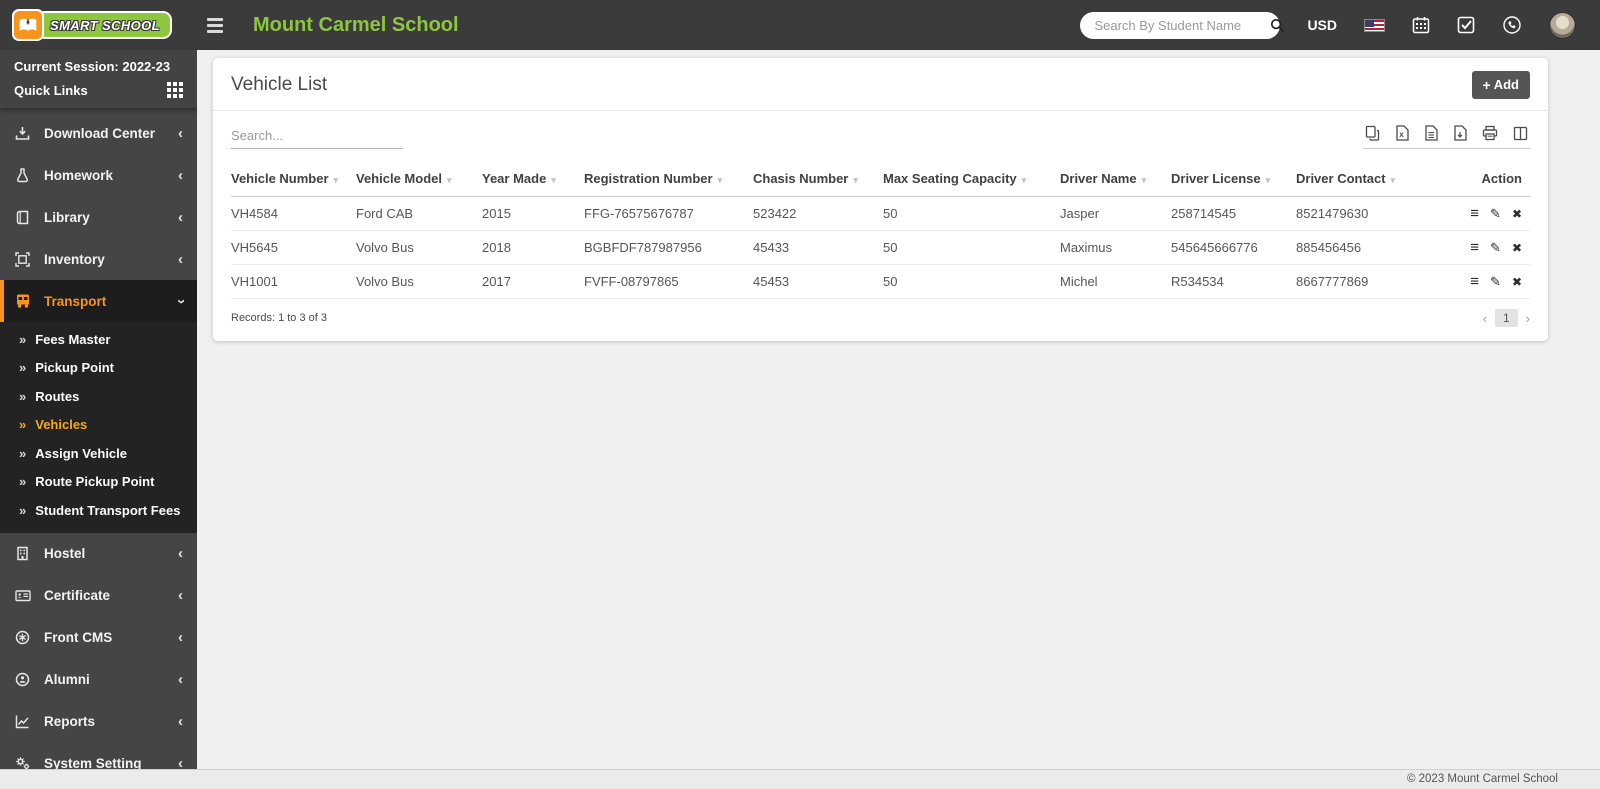 Image resolution: width=1600 pixels, height=789 pixels. Describe the element at coordinates (22, 721) in the screenshot. I see `chart-line-icon` at that location.